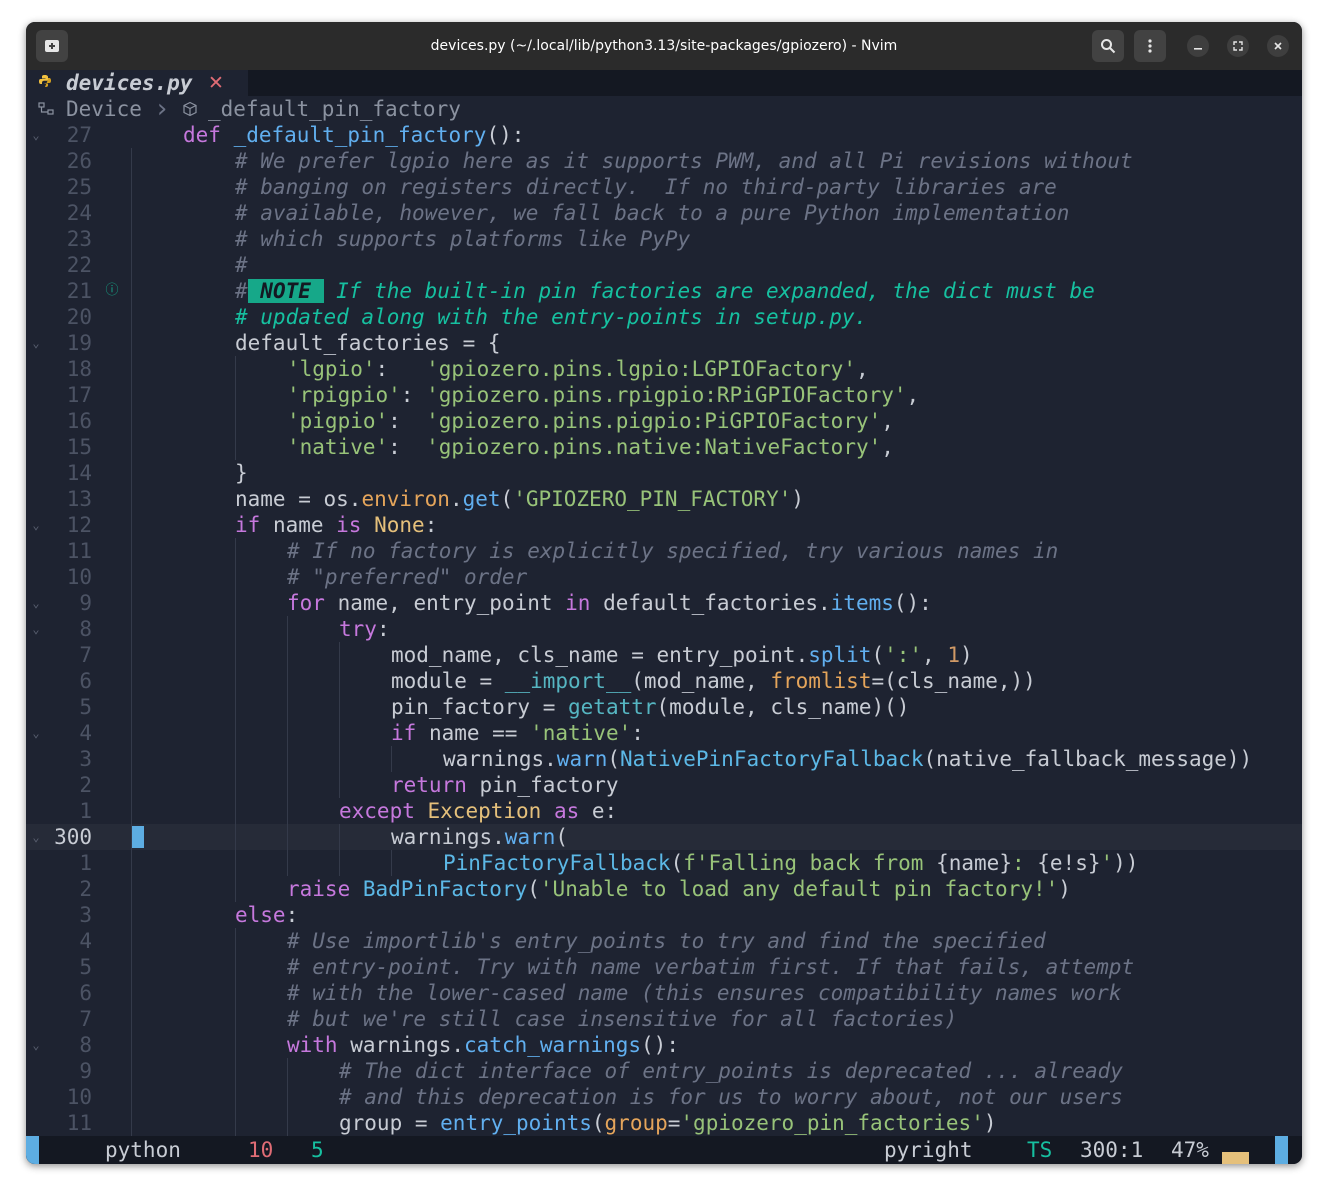 The image size is (1327, 1193). Describe the element at coordinates (1150, 46) in the screenshot. I see `kebab-menu-icon` at that location.